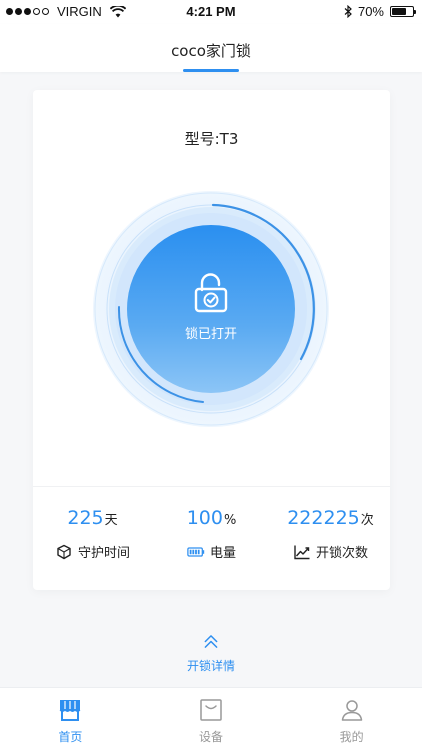 This screenshot has width=422, height=750. I want to click on bluetooth-icon, so click(348, 11).